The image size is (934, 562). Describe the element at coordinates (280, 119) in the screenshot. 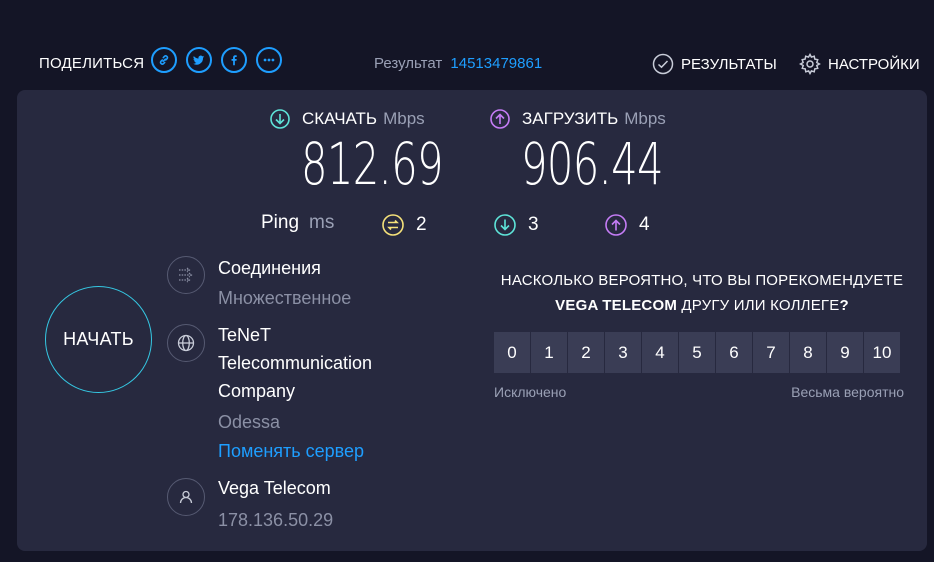

I see `download-arrow-icon` at that location.